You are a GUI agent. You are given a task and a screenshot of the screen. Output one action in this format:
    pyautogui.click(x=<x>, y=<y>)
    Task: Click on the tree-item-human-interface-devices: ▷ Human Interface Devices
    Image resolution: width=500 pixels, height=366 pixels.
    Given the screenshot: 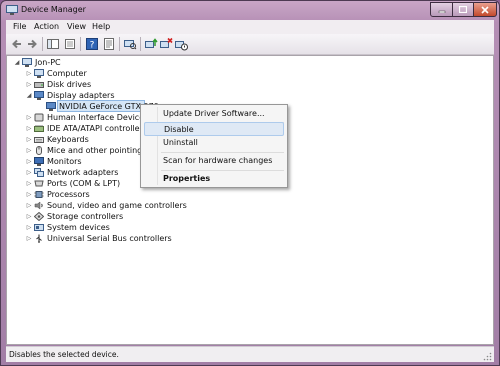 What is the action you would take?
    pyautogui.click(x=87, y=117)
    